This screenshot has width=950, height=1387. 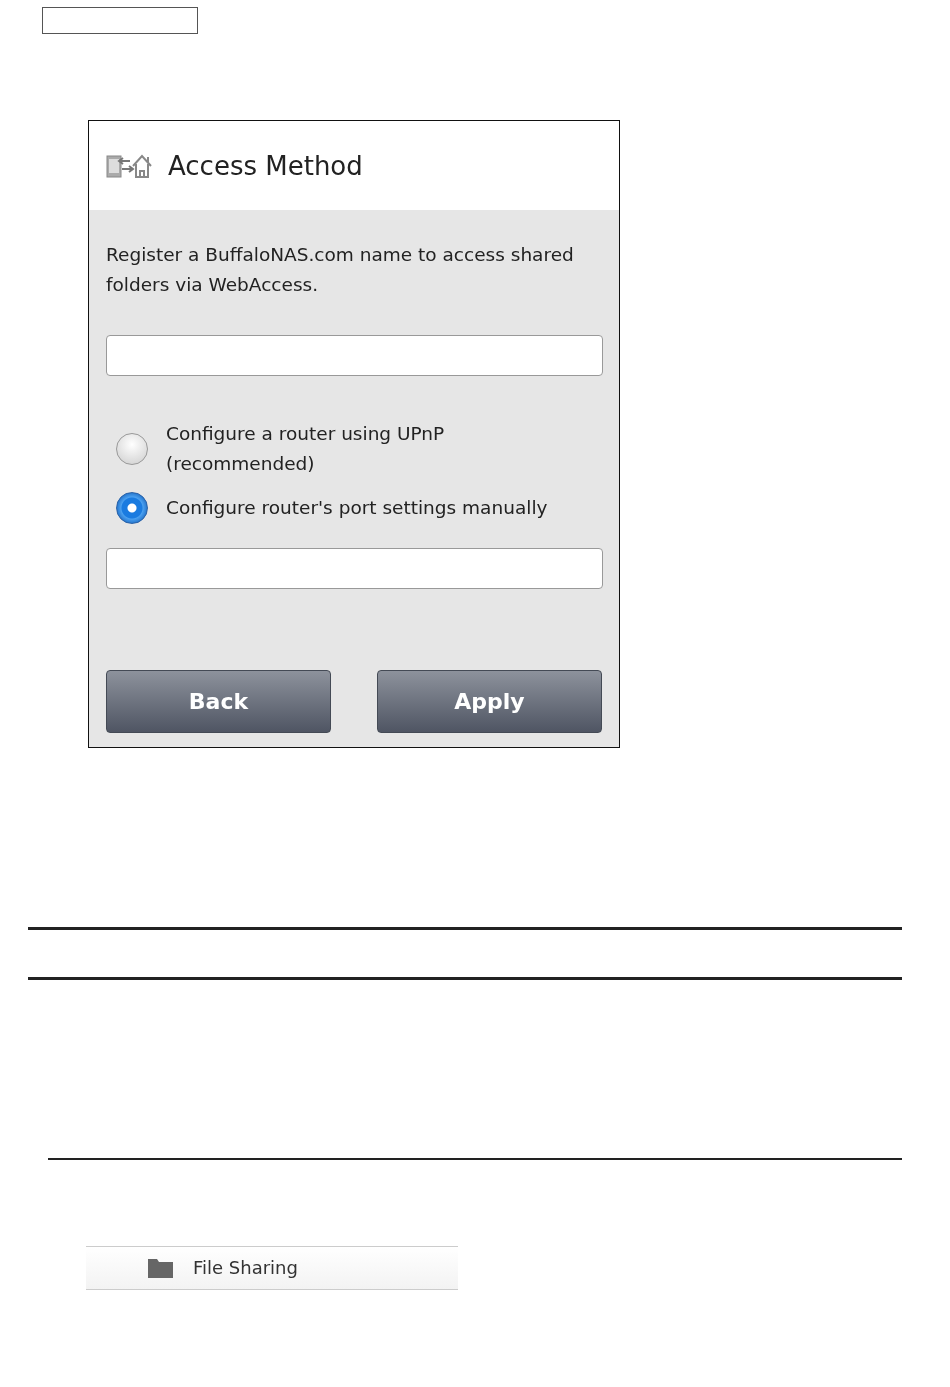 I want to click on option-label: Configure a router using UPnP (recommended), so click(x=305, y=449).